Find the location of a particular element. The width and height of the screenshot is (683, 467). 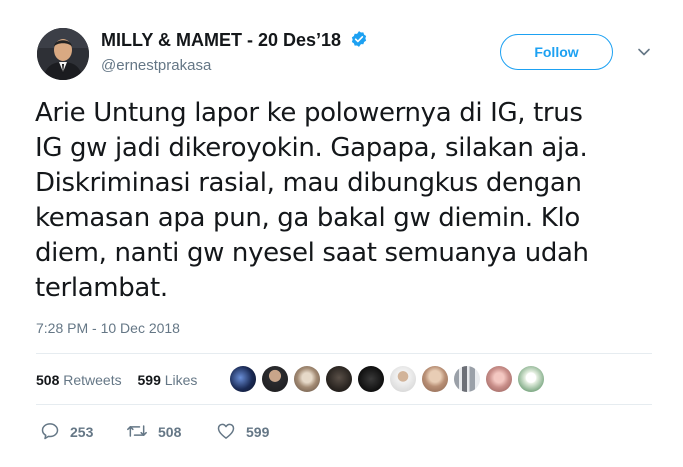

author-avatar is located at coordinates (63, 54).